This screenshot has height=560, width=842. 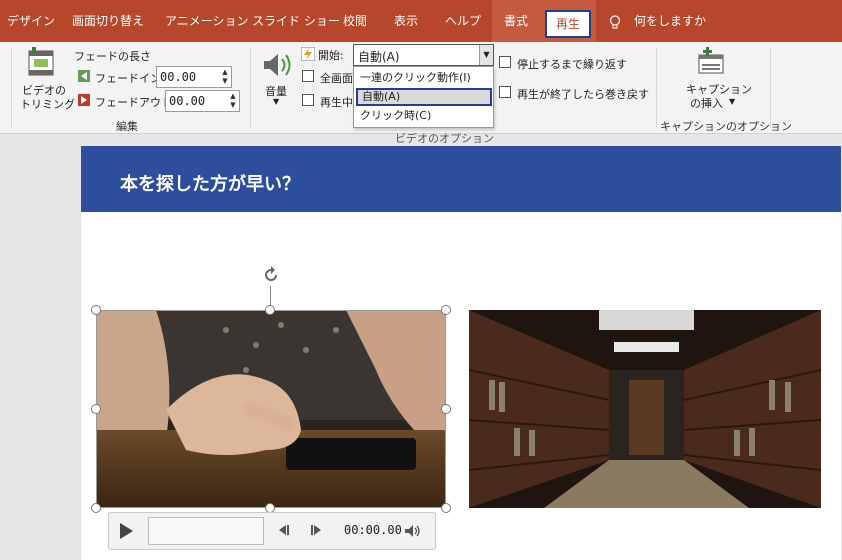 I want to click on fade-in-stepper: 00.00 ▲ ▼, so click(x=194, y=77).